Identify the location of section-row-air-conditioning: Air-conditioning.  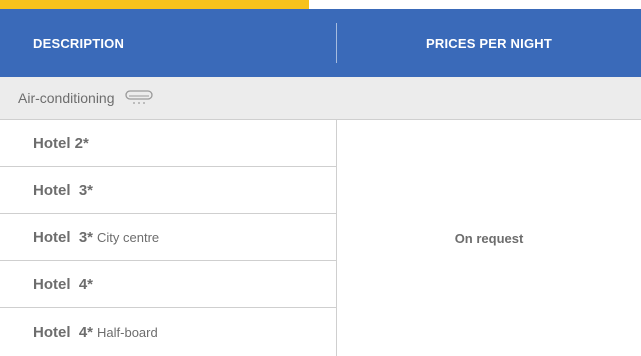
(320, 98).